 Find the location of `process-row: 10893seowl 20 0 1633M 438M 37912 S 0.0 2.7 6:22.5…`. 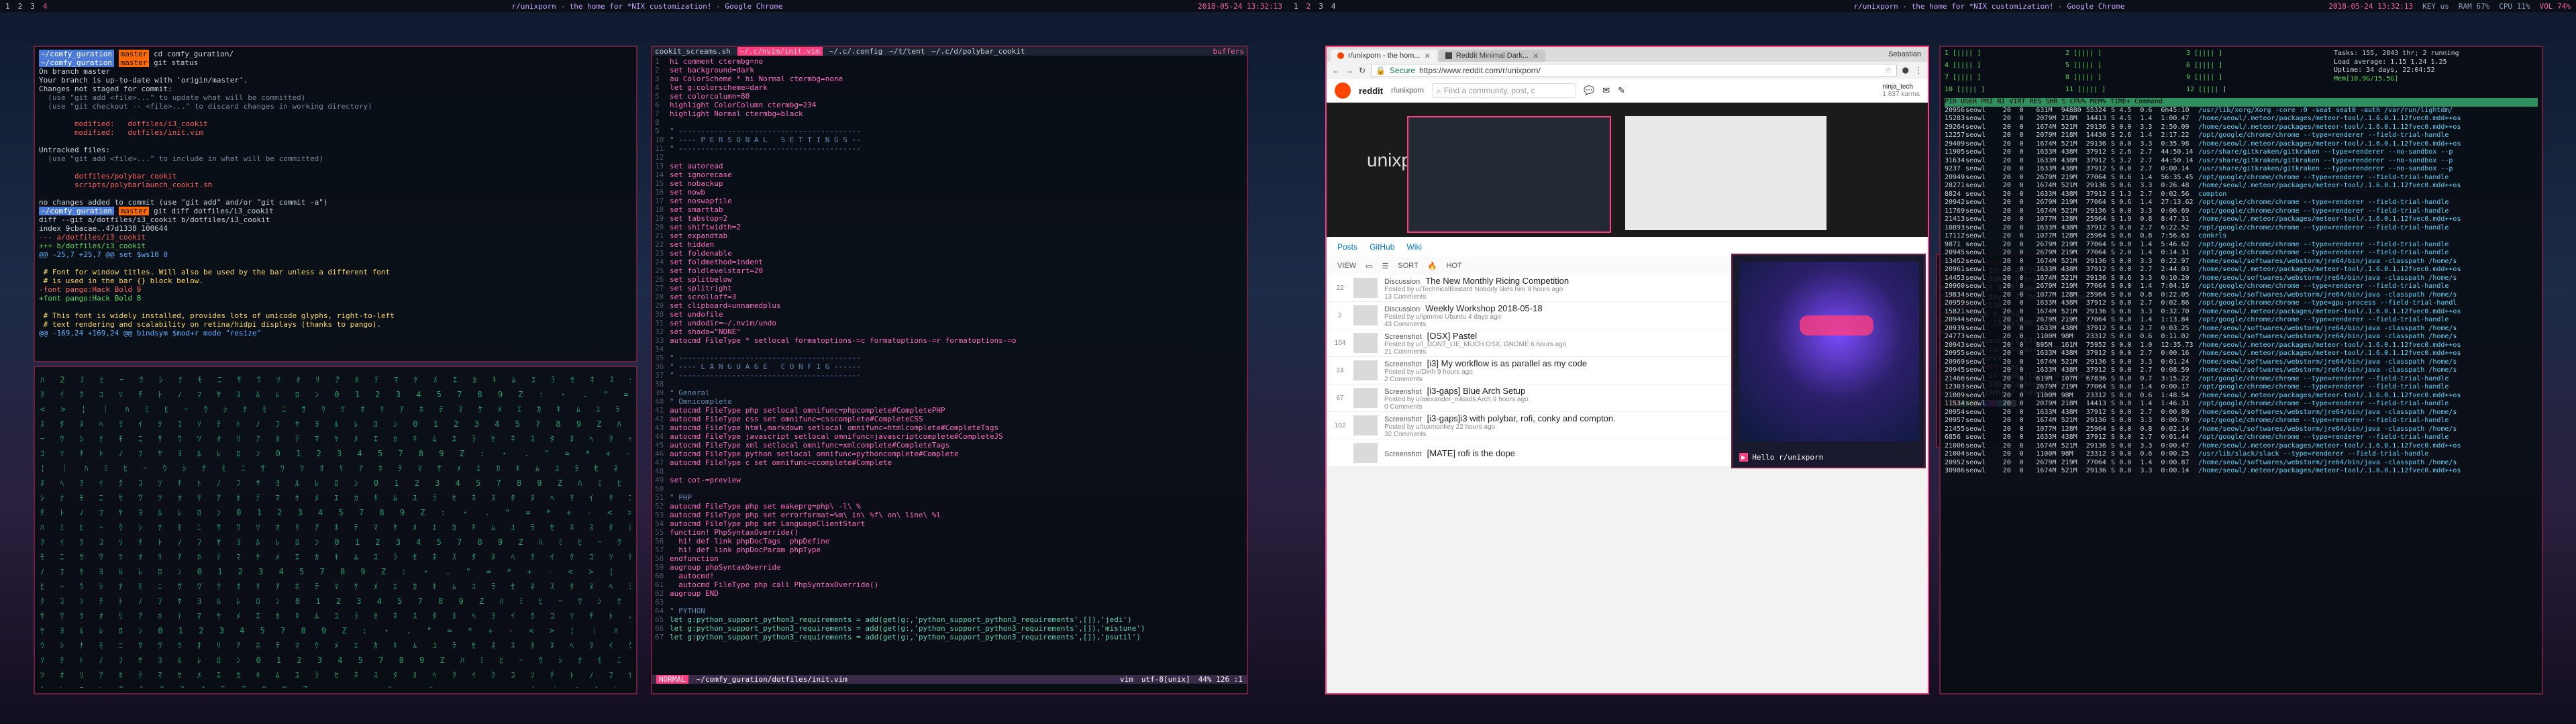

process-row: 10893seowl 20 0 1633M 438M 37912 S 0.0 2.7 6:22.5… is located at coordinates (2241, 228).